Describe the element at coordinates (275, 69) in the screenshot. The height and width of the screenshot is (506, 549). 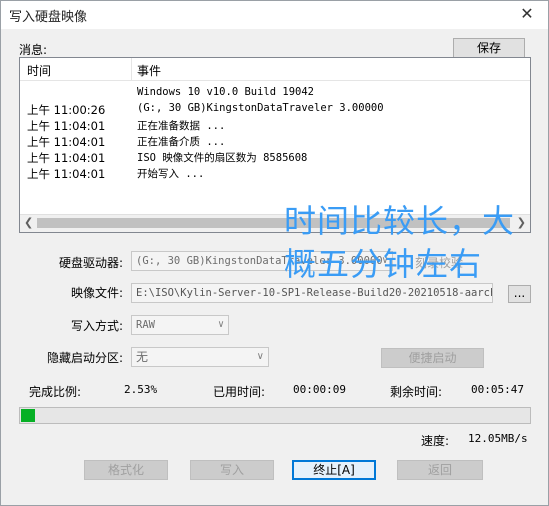
I see `log-header: 时间 事件` at that location.